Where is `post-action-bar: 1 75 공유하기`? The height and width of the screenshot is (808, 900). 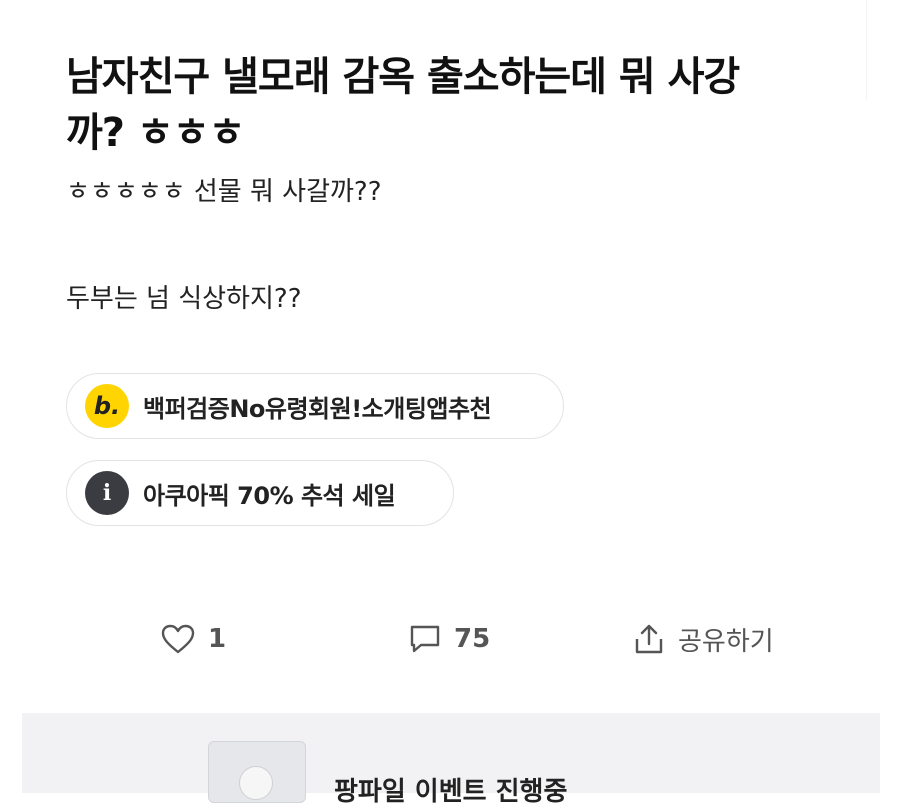
post-action-bar: 1 75 공유하기 is located at coordinates (450, 639).